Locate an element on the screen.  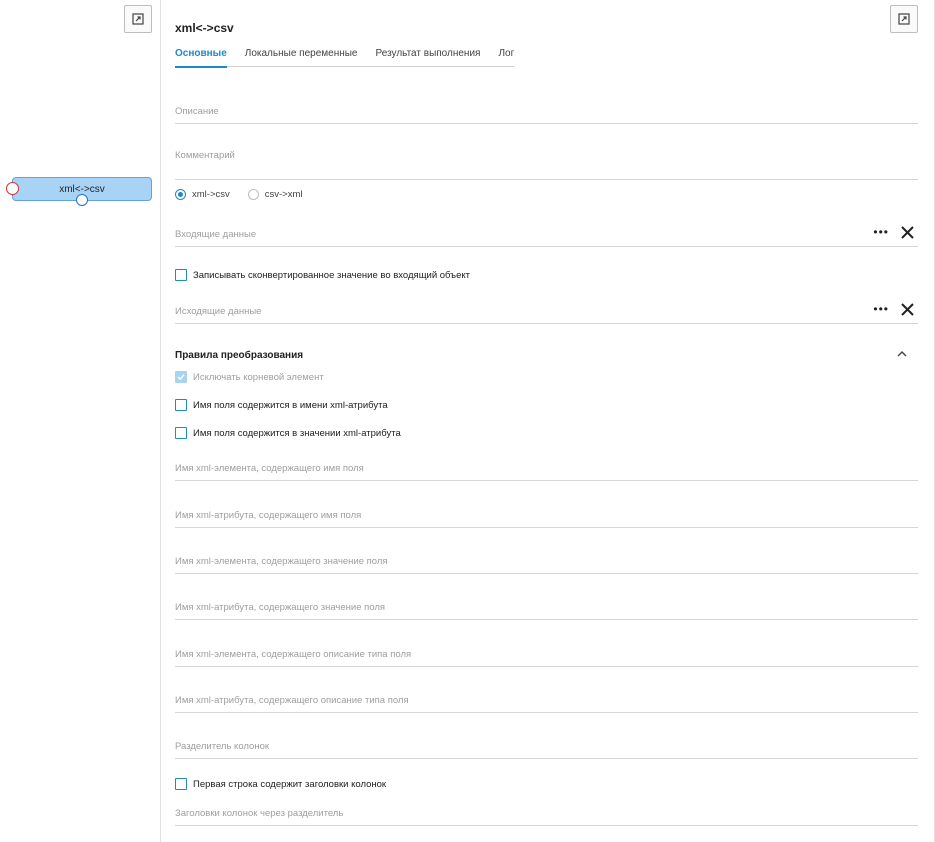
column-separator-field: Разделитель колонок is located at coordinates (546, 749).